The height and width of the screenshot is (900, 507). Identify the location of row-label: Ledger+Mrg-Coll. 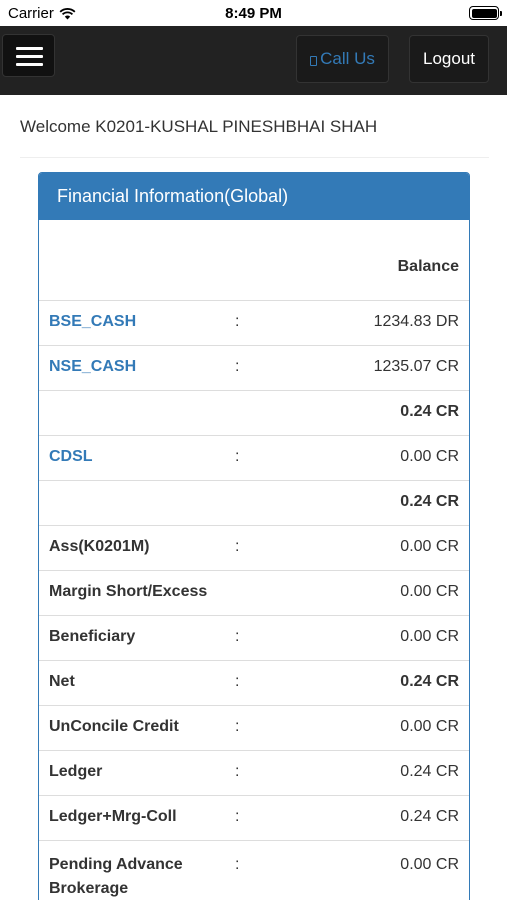
(134, 817).